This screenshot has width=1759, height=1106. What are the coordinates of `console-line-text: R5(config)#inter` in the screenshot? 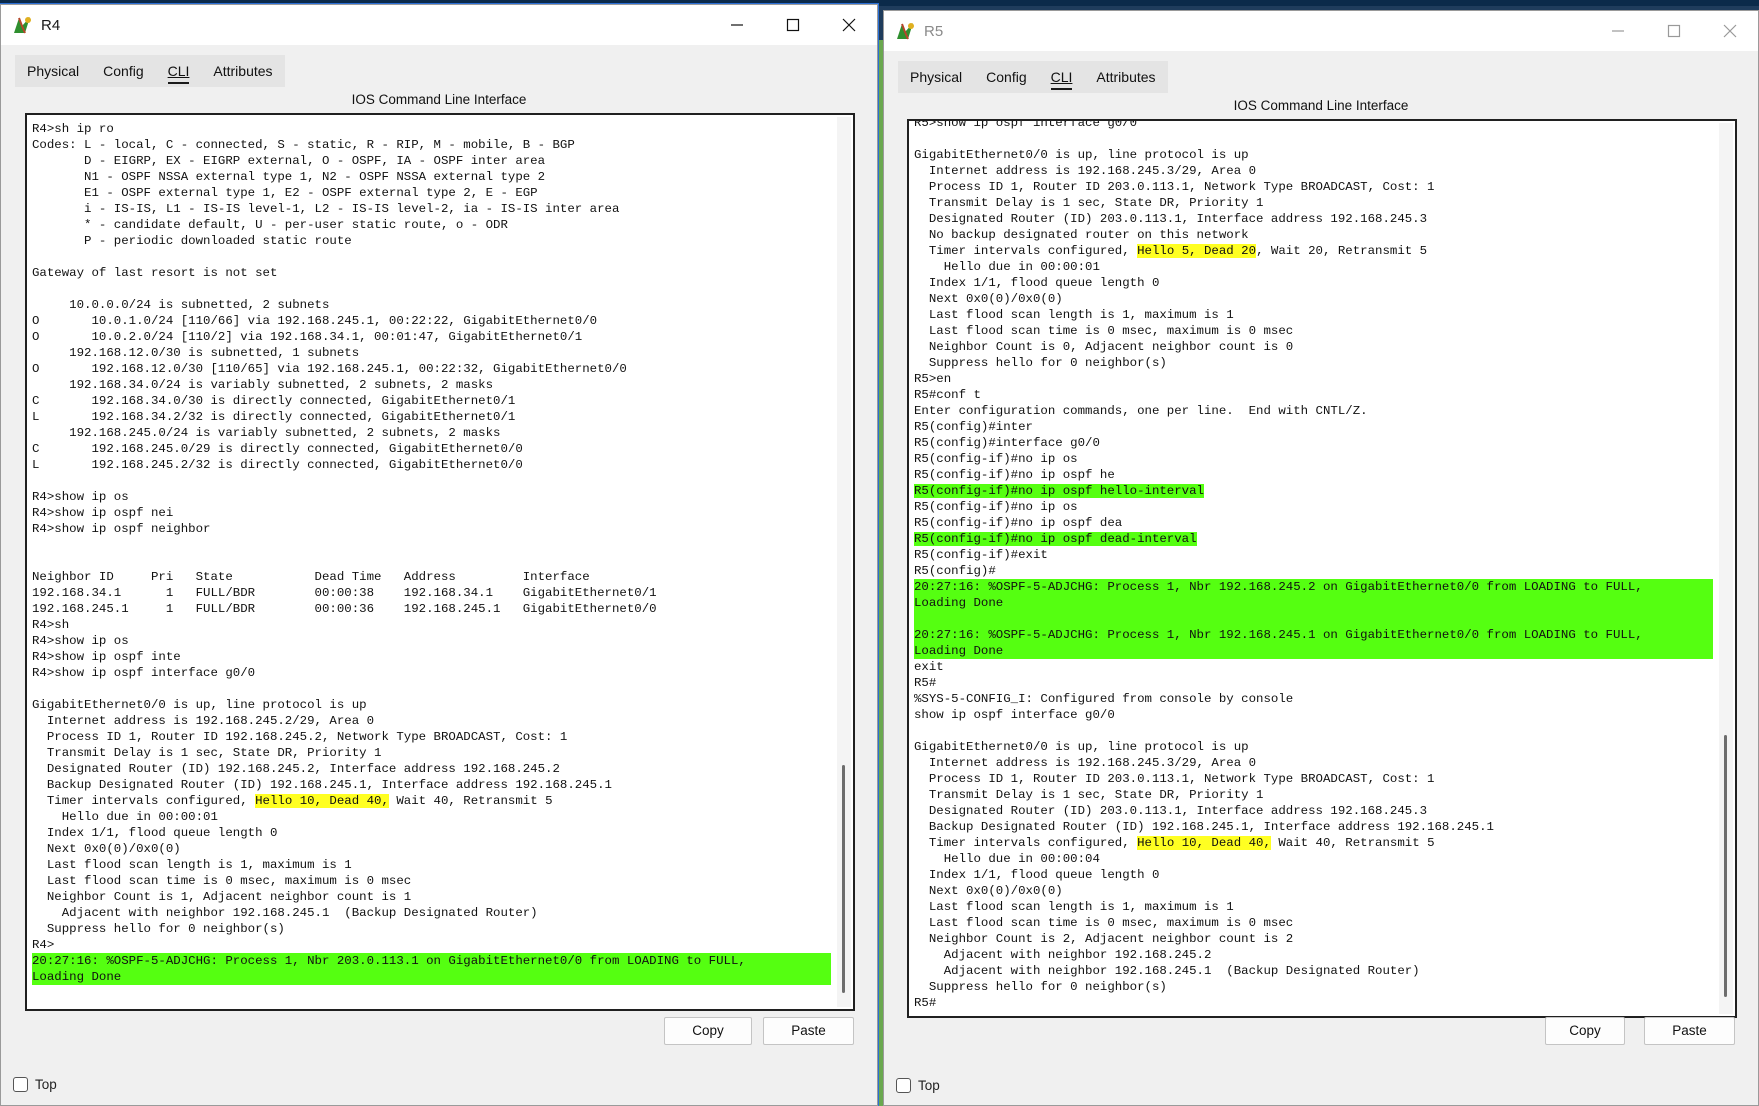 It's located at (973, 427).